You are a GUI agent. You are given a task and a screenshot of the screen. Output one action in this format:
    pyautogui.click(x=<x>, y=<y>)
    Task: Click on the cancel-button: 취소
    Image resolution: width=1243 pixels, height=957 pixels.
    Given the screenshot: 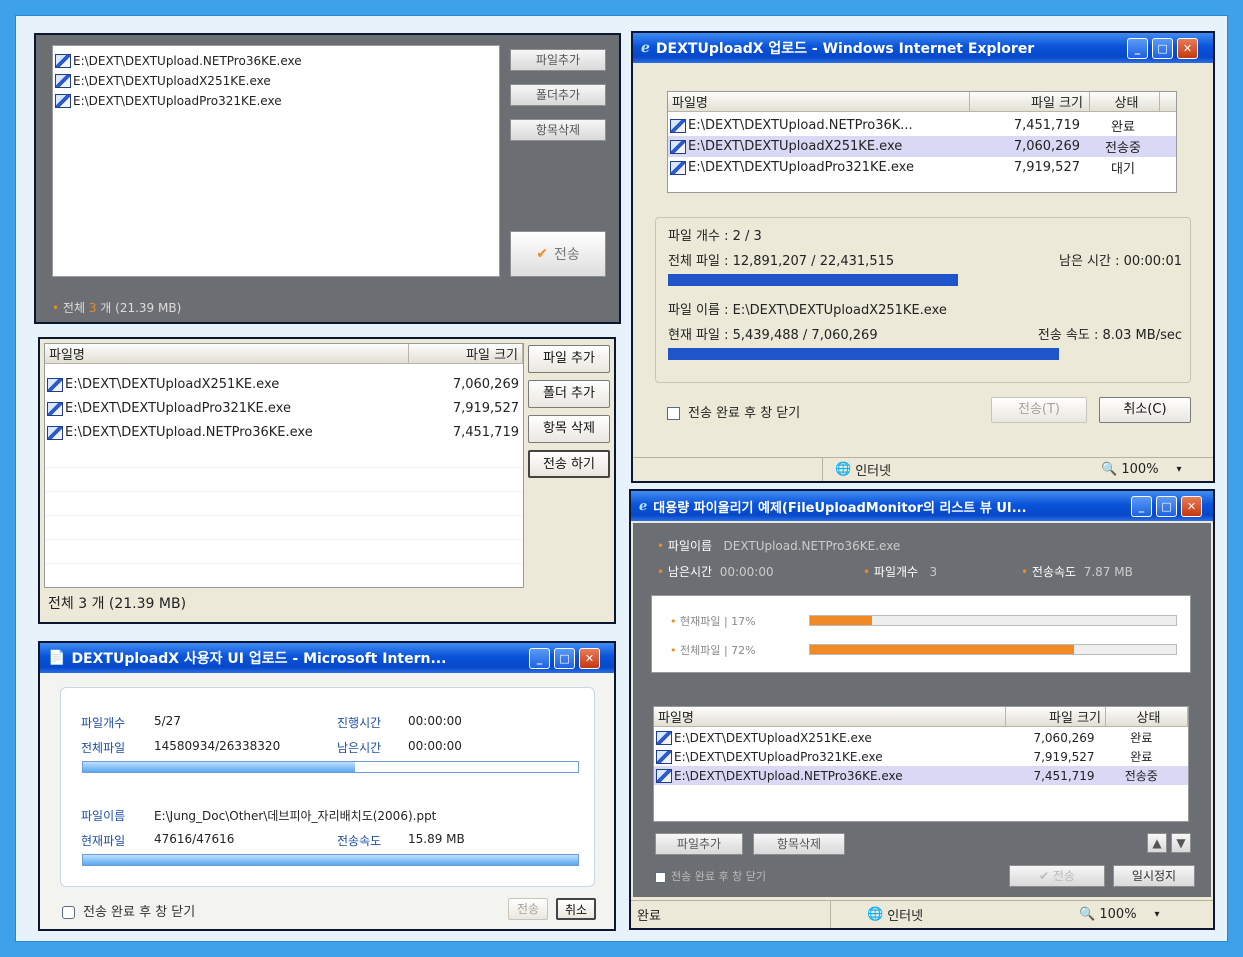 What is the action you would take?
    pyautogui.click(x=576, y=909)
    